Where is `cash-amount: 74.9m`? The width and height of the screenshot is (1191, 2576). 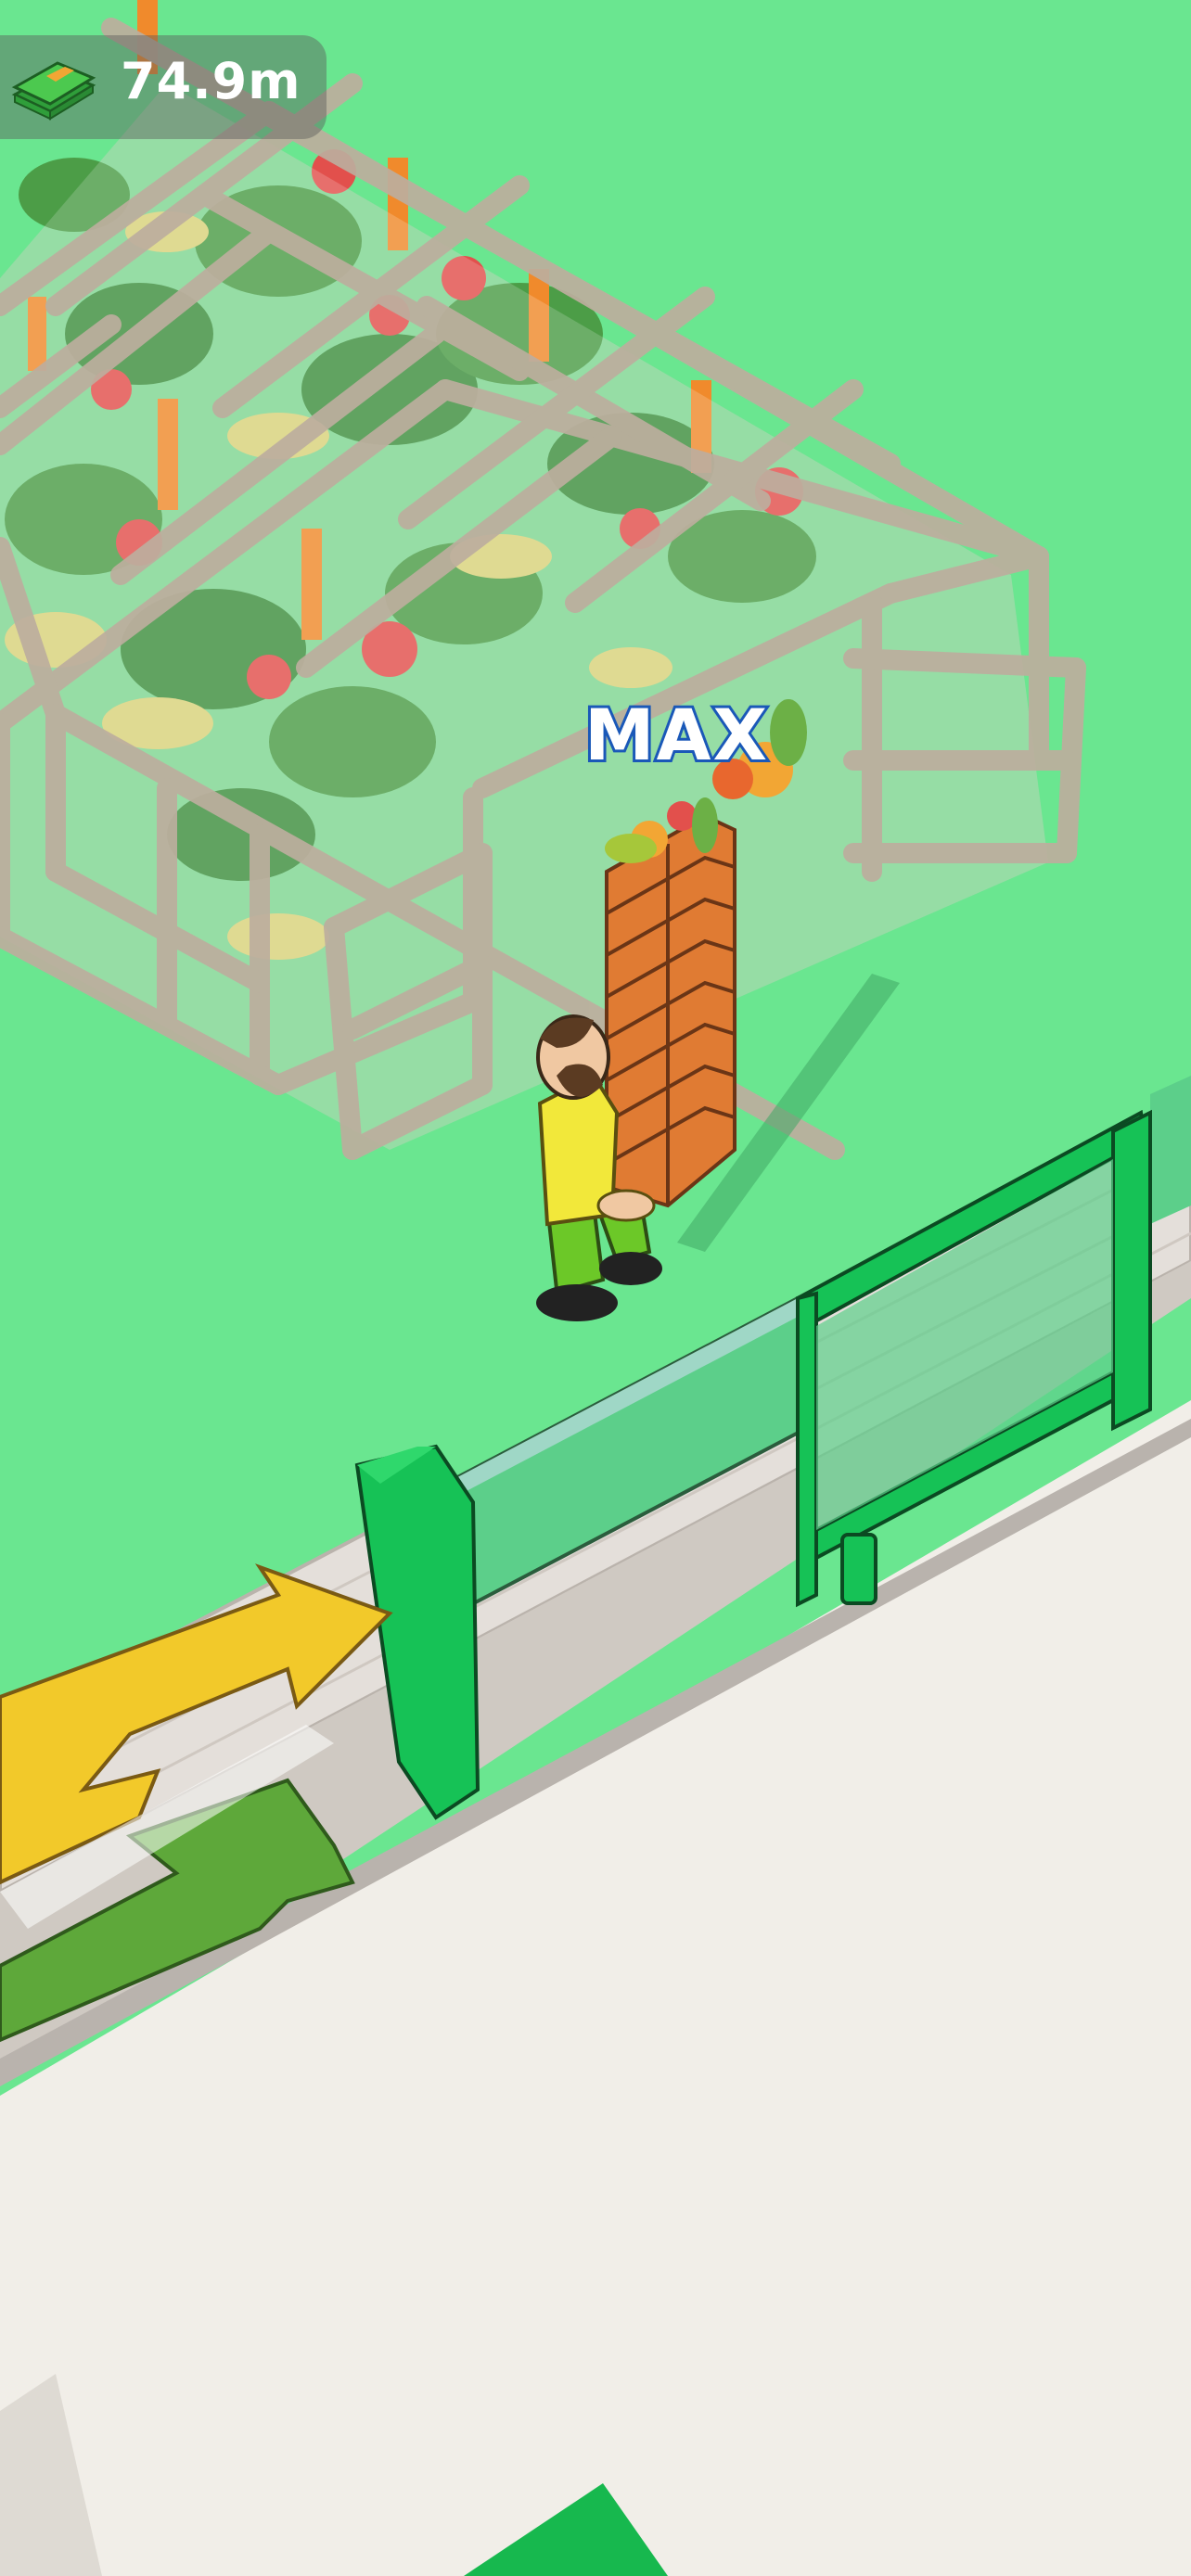
cash-amount: 74.9m is located at coordinates (211, 81).